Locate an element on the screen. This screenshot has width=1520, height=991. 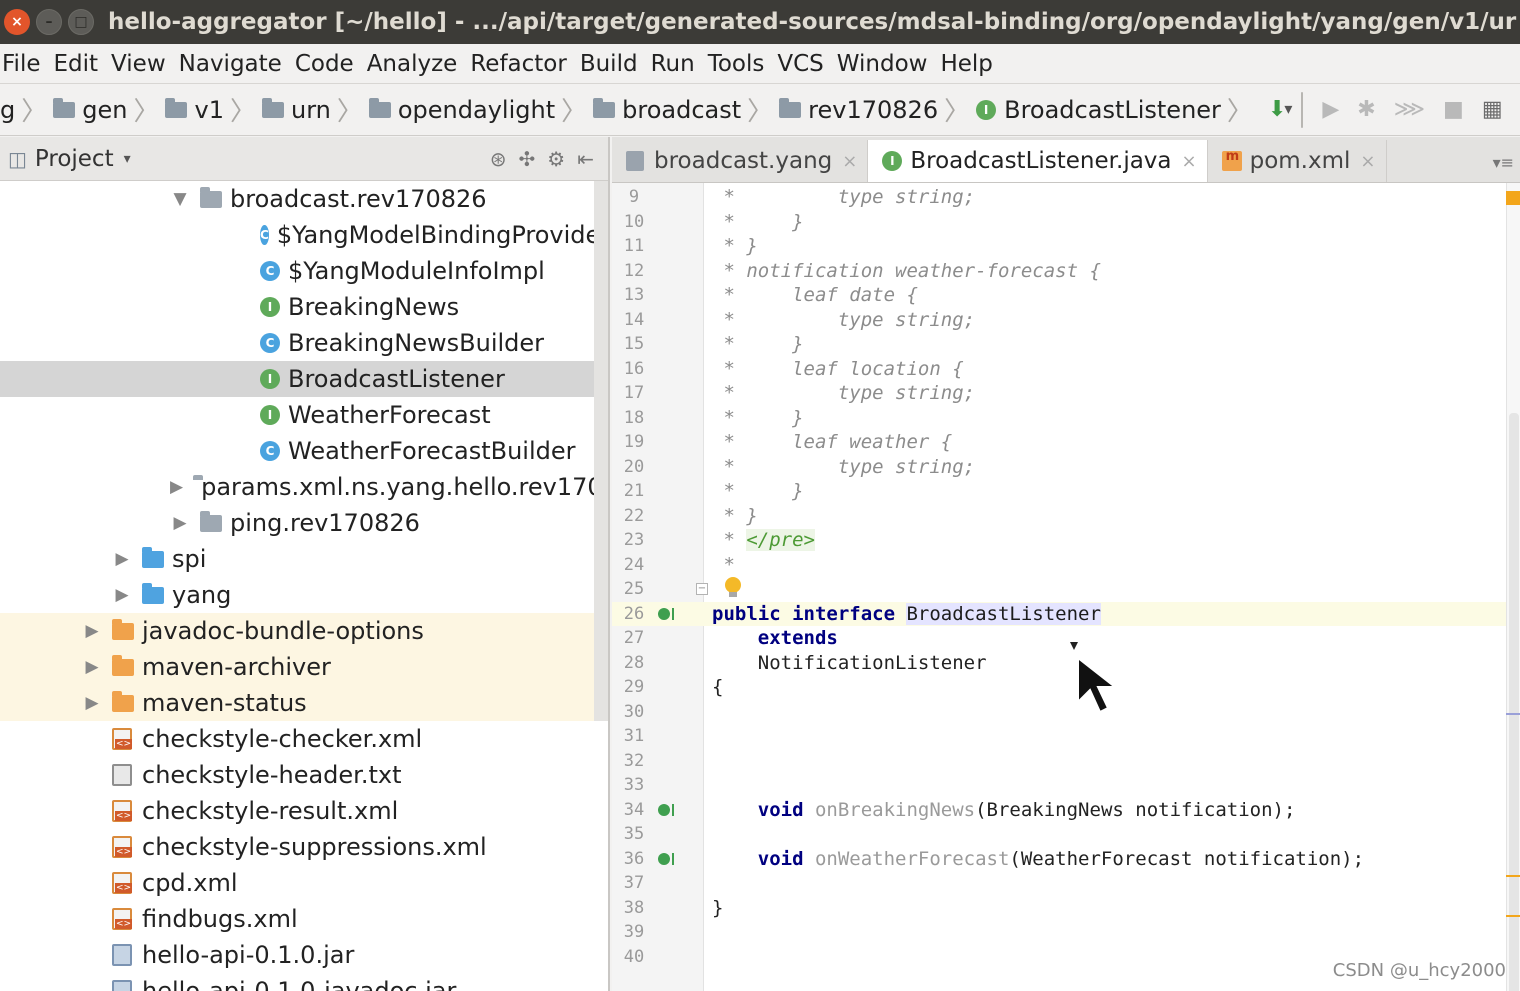
menu-refactor: Refactor is located at coordinates (522, 64).